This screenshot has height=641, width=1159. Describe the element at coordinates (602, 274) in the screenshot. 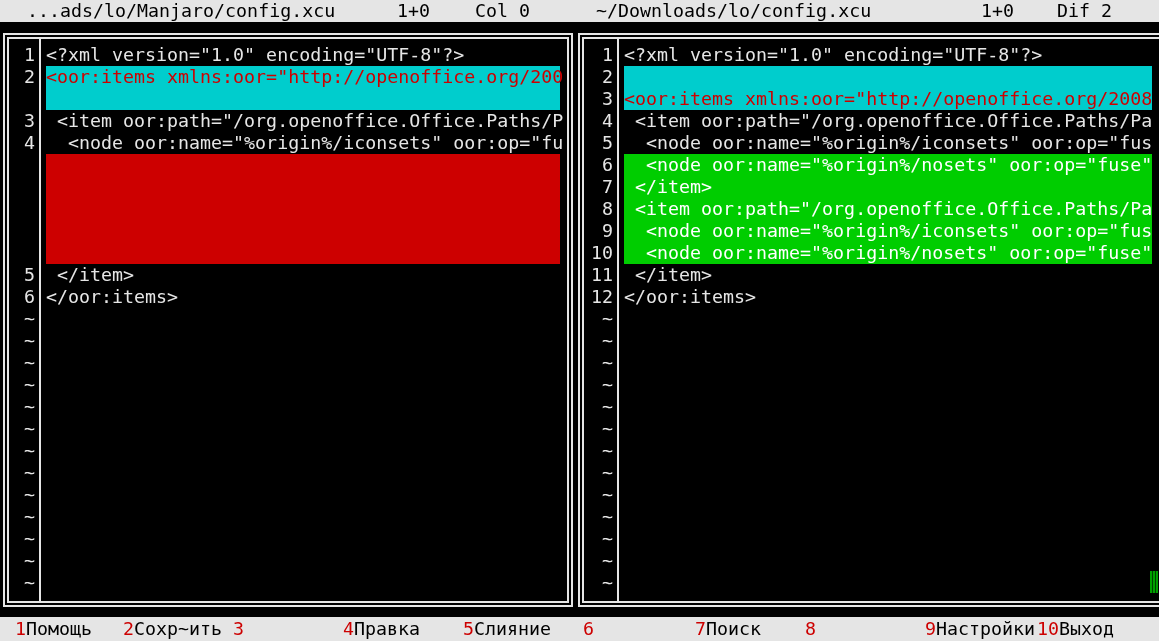

I see `line-number: 11` at that location.